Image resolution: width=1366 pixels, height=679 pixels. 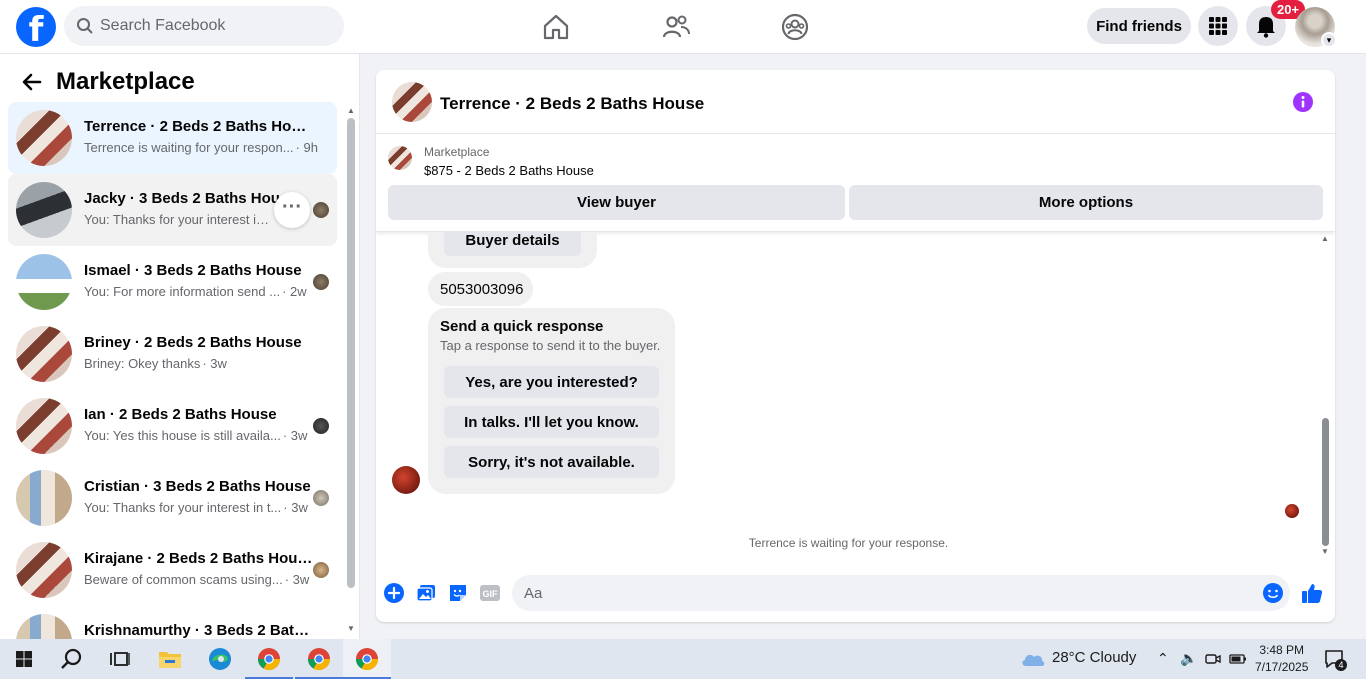 What do you see at coordinates (556, 27) in the screenshot?
I see `home-icon` at bounding box center [556, 27].